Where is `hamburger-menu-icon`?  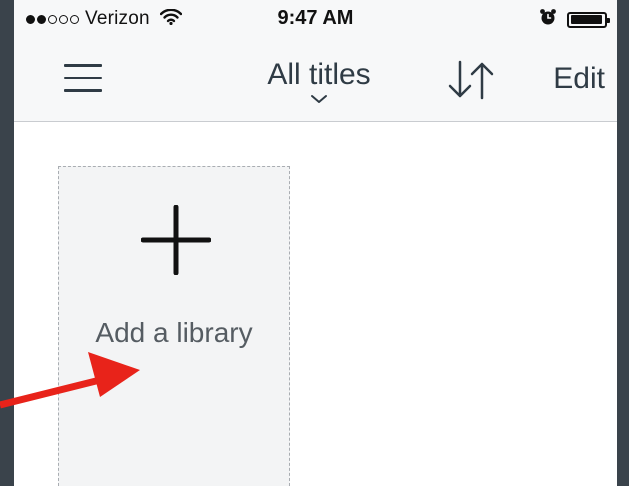
hamburger-menu-icon is located at coordinates (84, 81).